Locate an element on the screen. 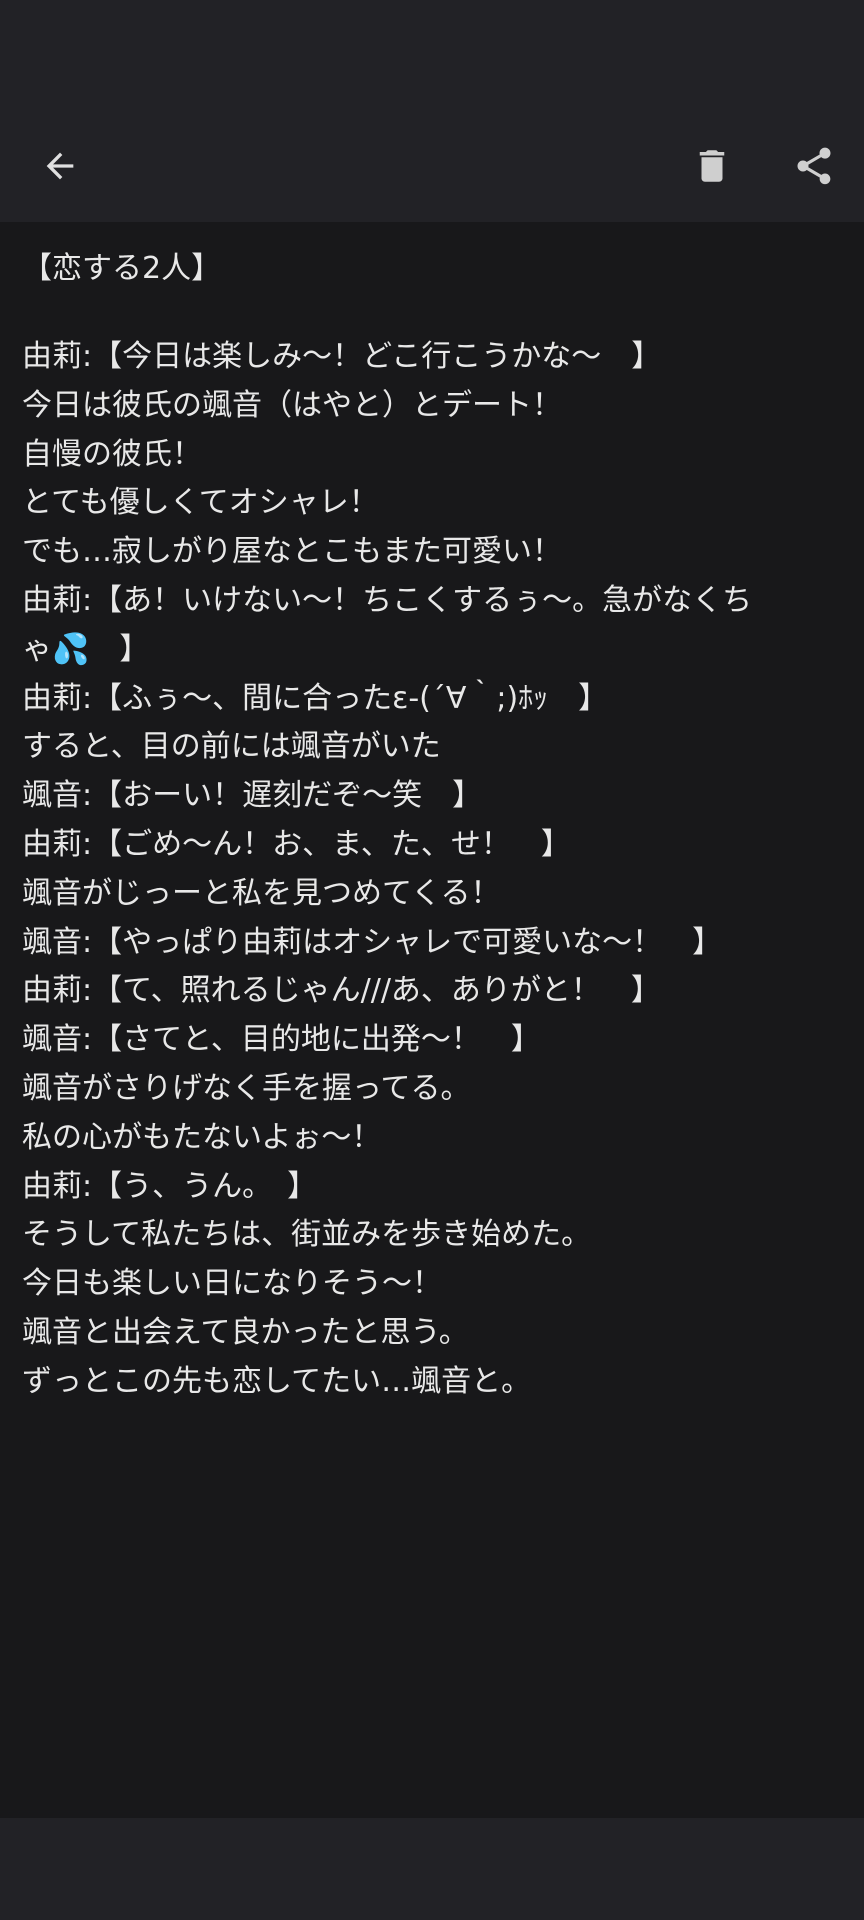 The width and height of the screenshot is (864, 1920). note-title: 【恋する2人】 is located at coordinates (122, 268).